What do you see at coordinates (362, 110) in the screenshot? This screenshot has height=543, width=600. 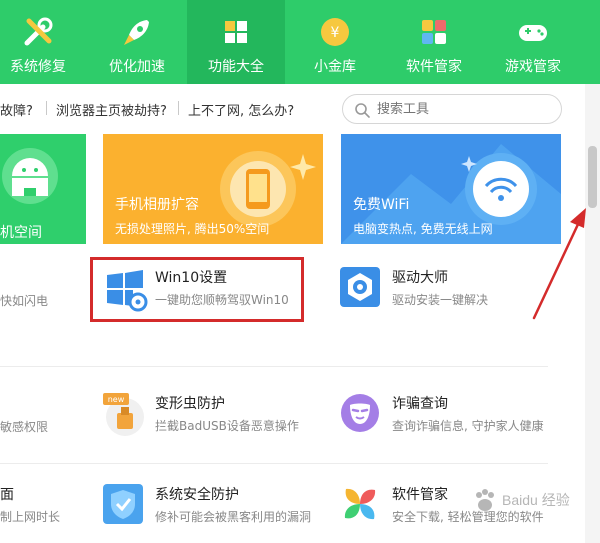 I see `search-icon` at bounding box center [362, 110].